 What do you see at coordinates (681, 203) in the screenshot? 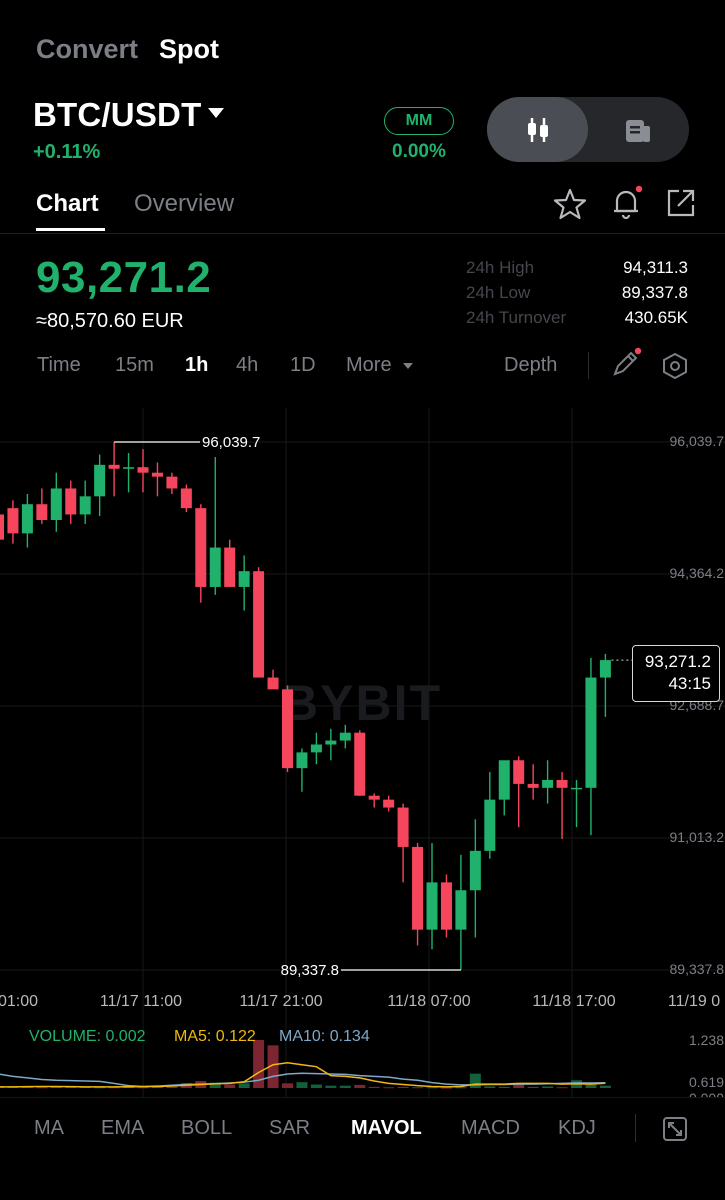
I see `share-icon` at bounding box center [681, 203].